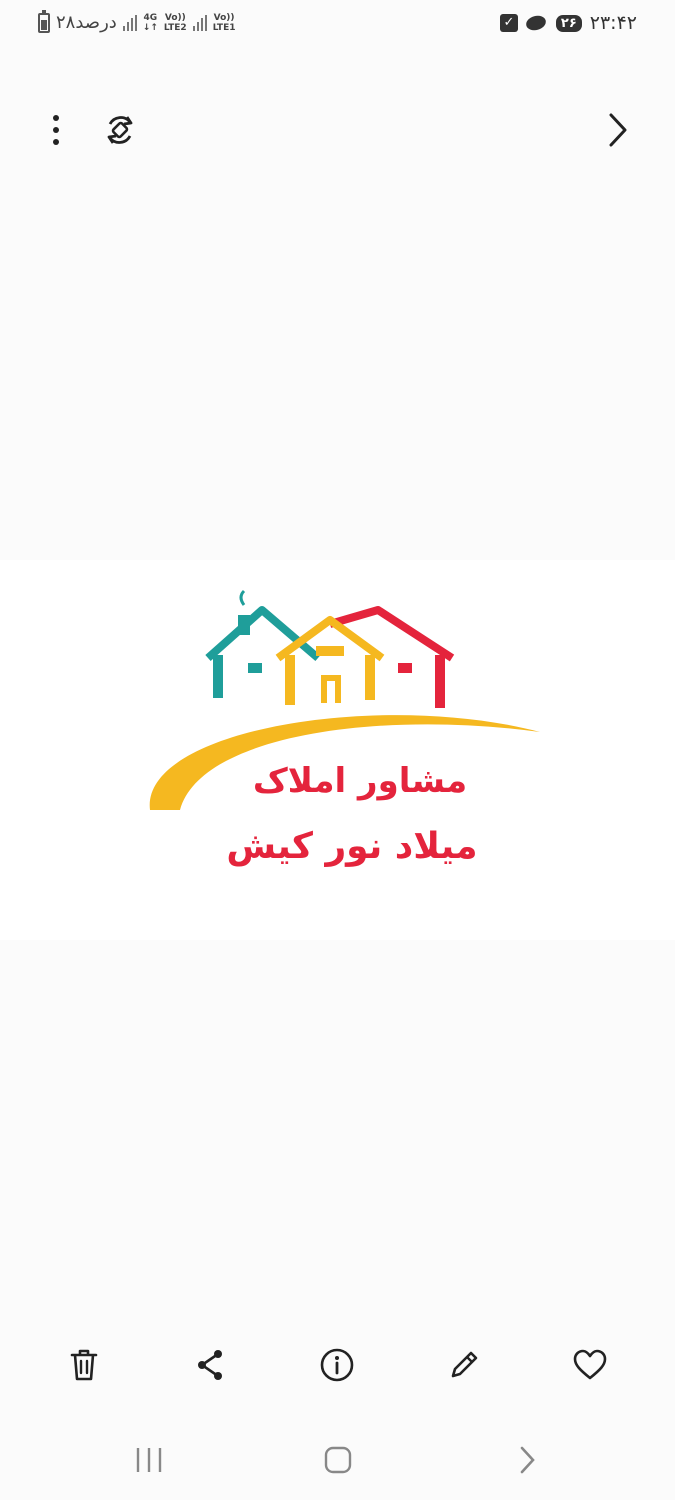 Image resolution: width=675 pixels, height=1500 pixels. I want to click on back-button, so click(527, 1460).